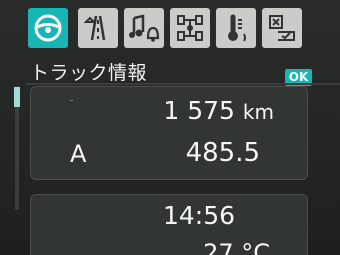  I want to click on trip-label: A, so click(78, 154).